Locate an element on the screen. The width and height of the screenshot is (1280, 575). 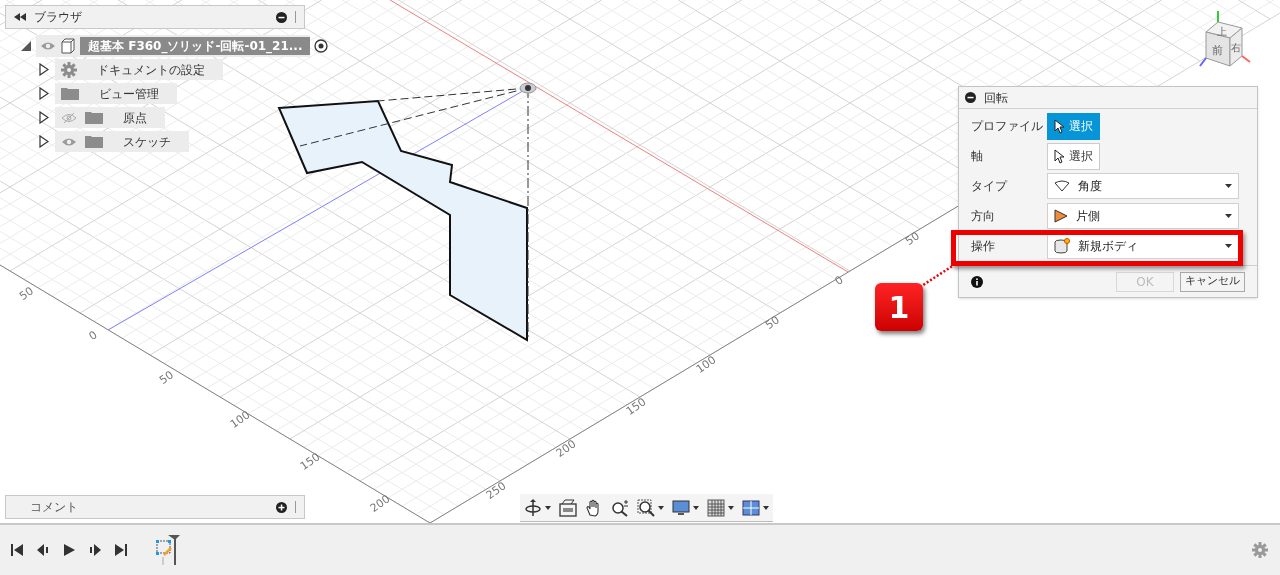
look-at-icon is located at coordinates (568, 507).